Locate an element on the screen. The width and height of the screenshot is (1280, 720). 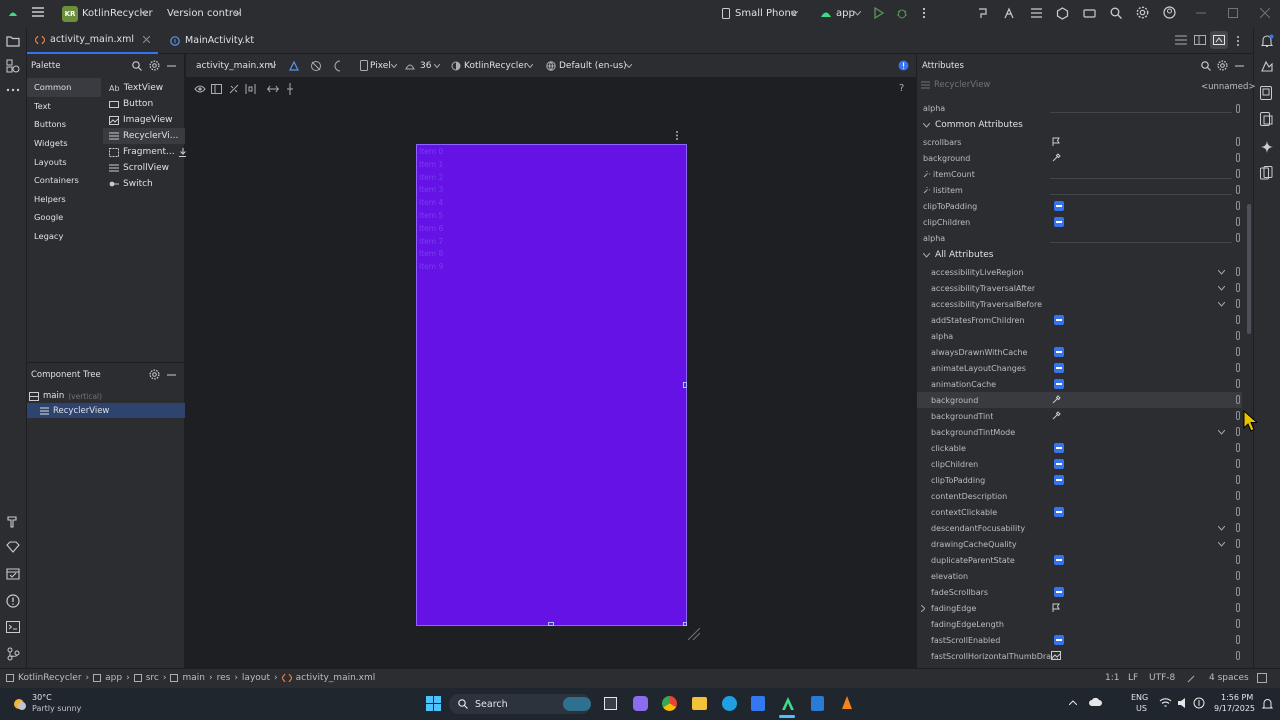
breadcrumb-item: src is located at coordinates (152, 678).